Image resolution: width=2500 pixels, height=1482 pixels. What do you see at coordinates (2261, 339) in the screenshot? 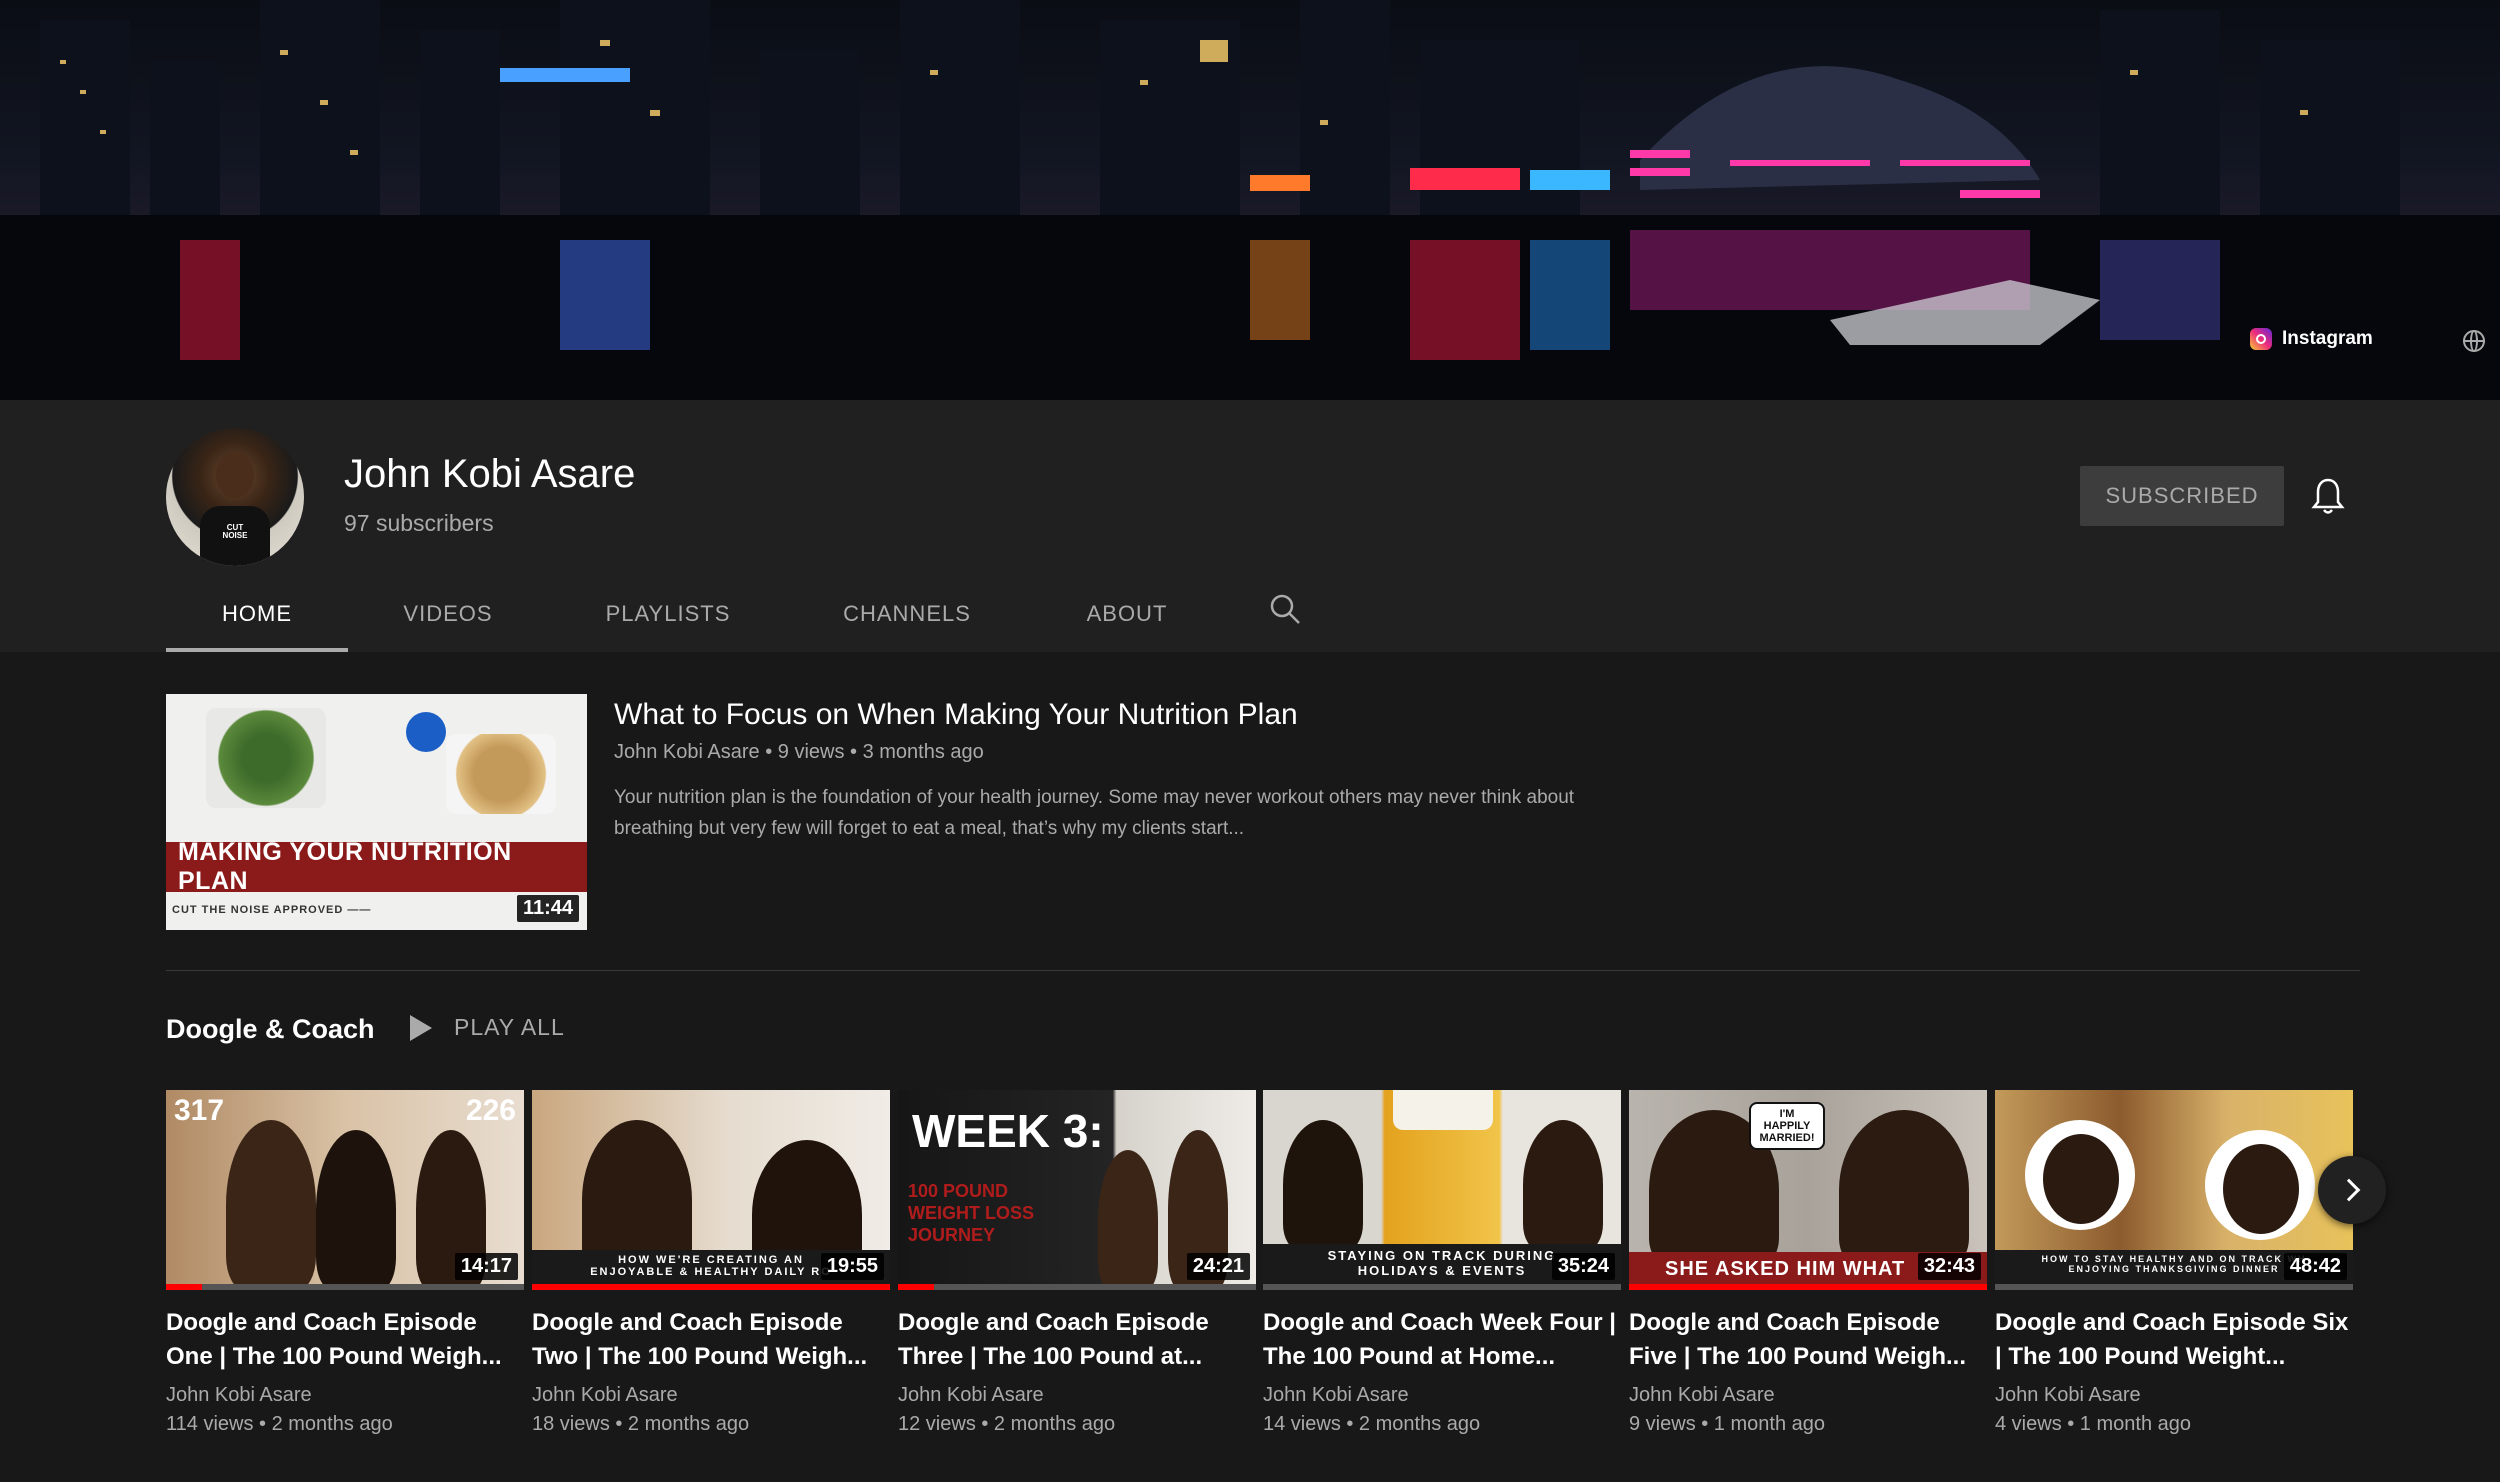
I see `instagram-icon` at bounding box center [2261, 339].